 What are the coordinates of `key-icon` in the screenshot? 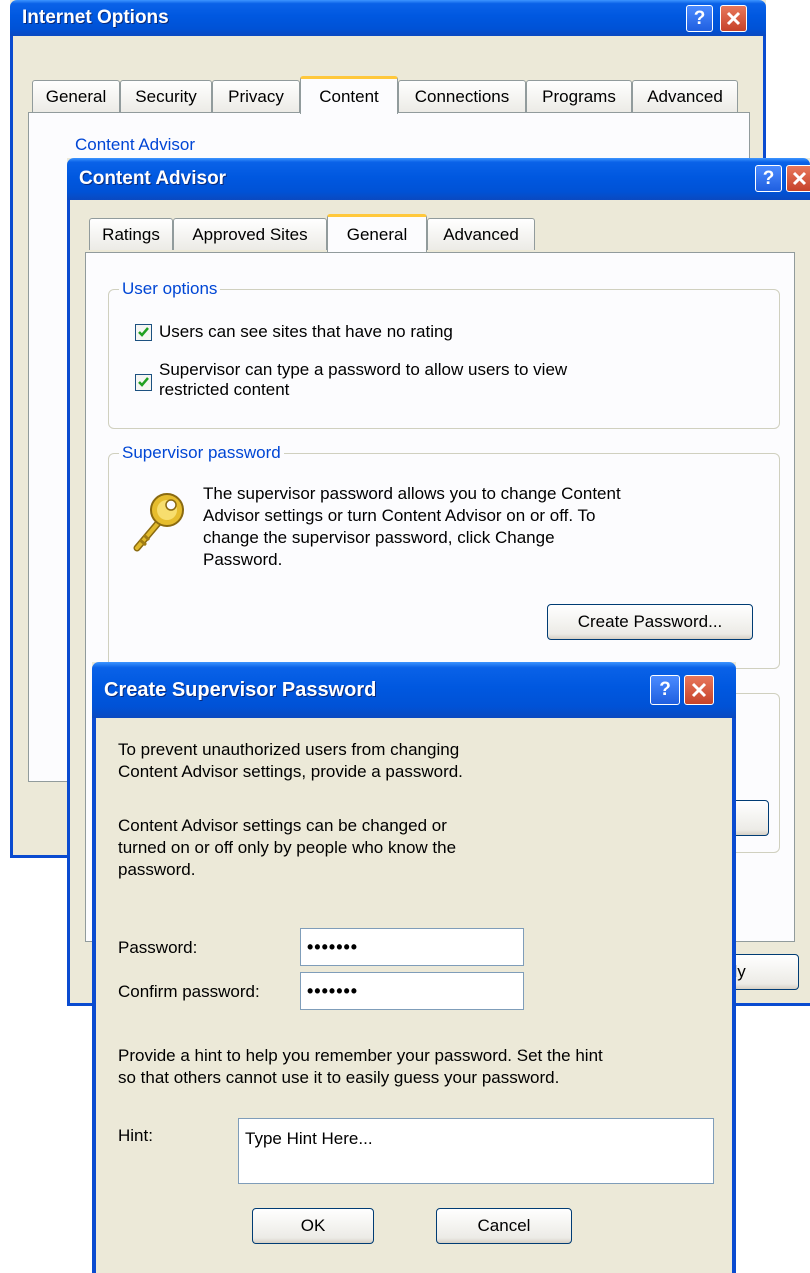 It's located at (158, 522).